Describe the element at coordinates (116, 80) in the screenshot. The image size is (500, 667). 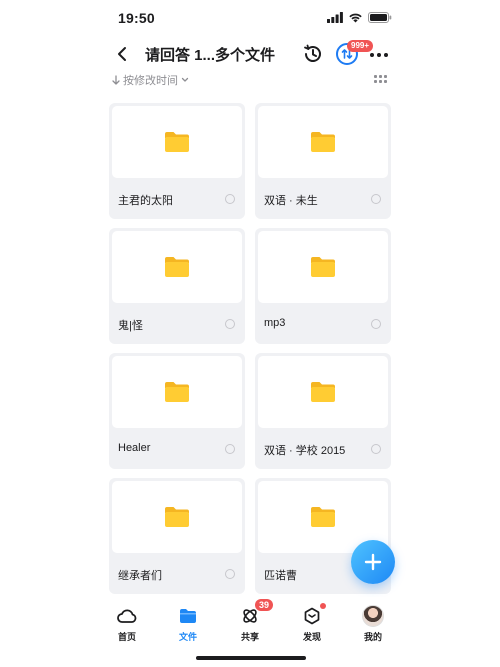
I see `arrow-down-icon` at that location.